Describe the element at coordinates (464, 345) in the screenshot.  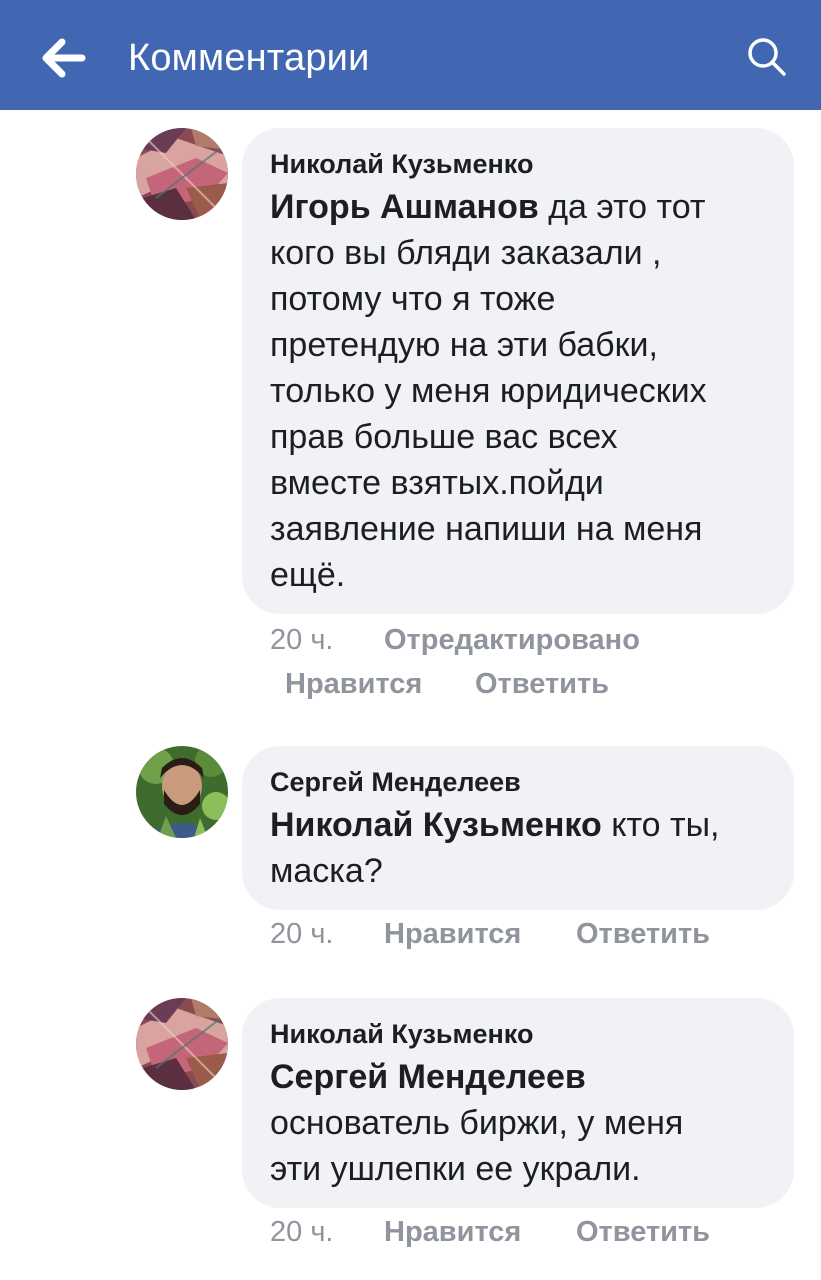
I see `comment-line: претендую на эти бабки,` at that location.